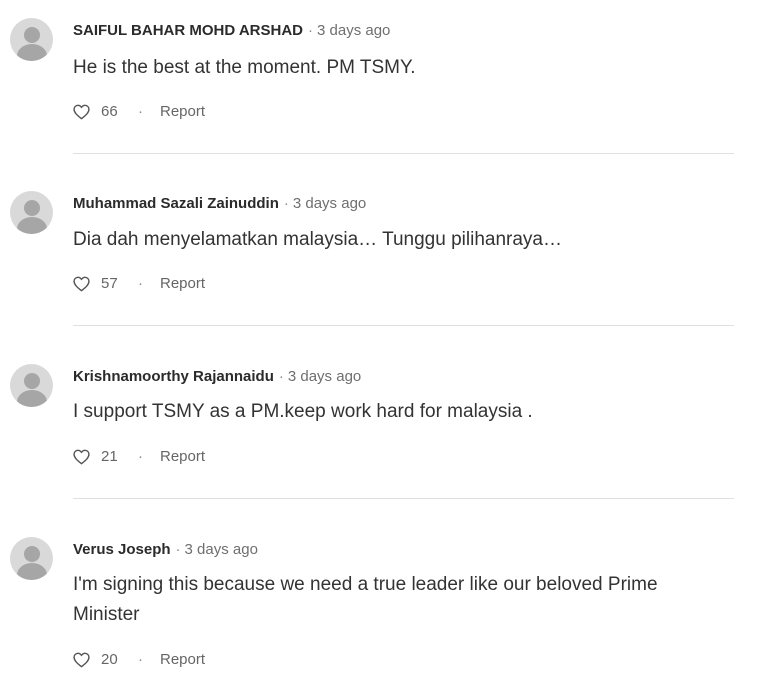 This screenshot has width=758, height=698. I want to click on like-count: 20, so click(109, 659).